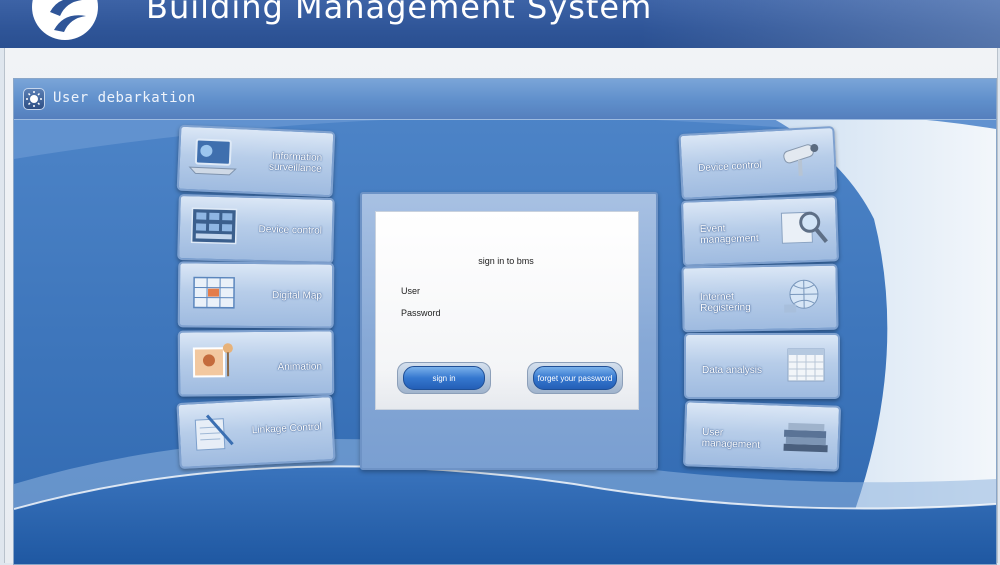 This screenshot has height=565, width=1000. I want to click on login-heading: sign in to bms, so click(506, 261).